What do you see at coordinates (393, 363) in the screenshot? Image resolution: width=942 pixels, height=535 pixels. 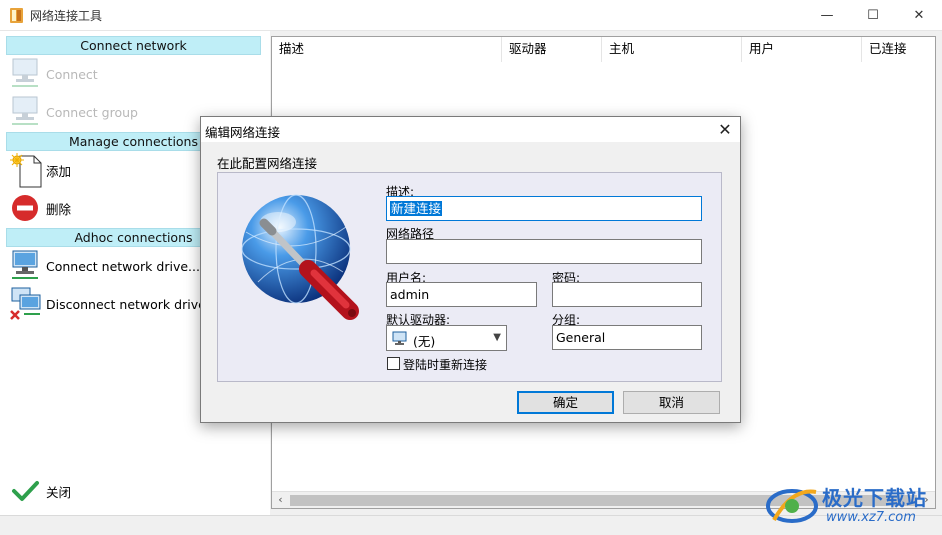 I see `reconnect-checkbox` at bounding box center [393, 363].